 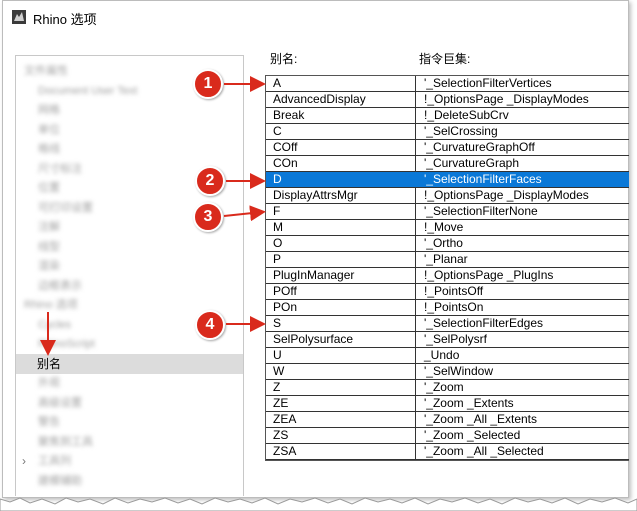 What do you see at coordinates (277, 259) in the screenshot?
I see `alias-name-cell: P` at bounding box center [277, 259].